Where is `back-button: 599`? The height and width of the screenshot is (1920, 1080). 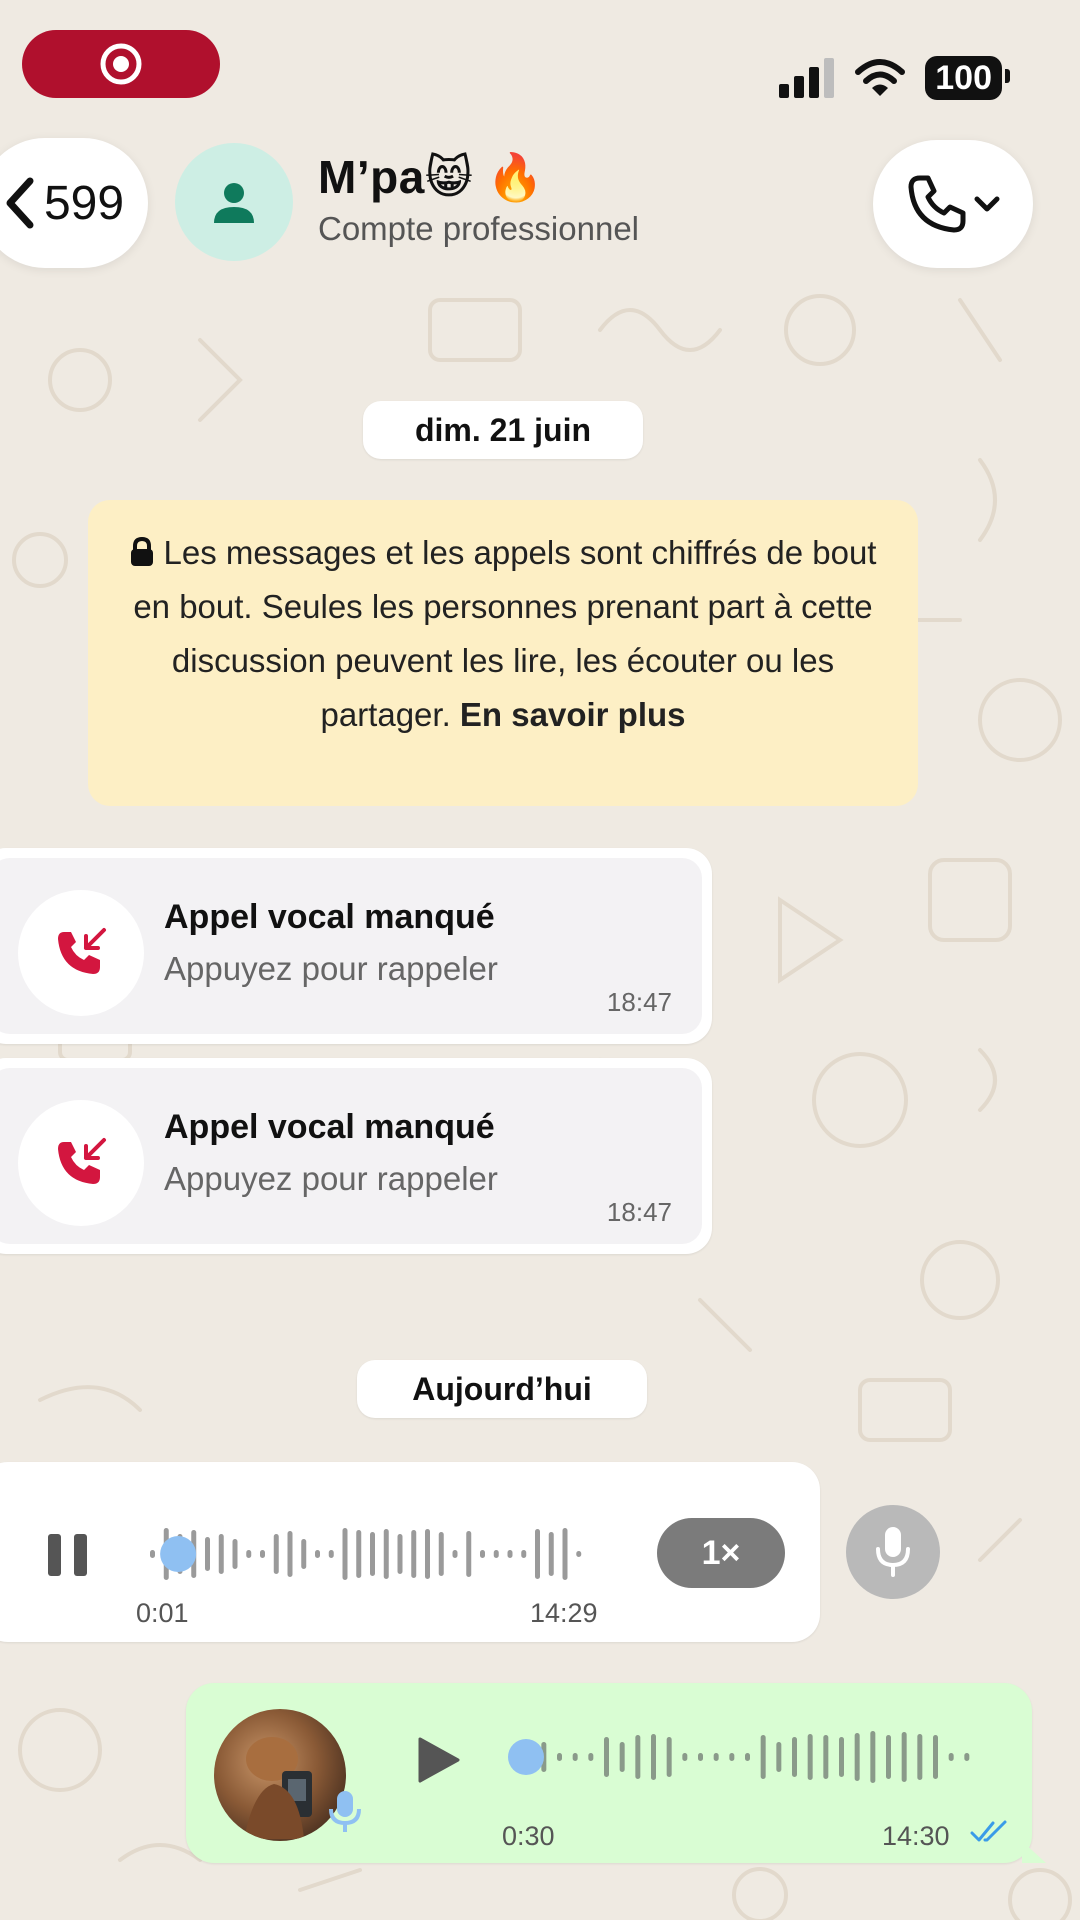
back-button: 599 is located at coordinates (74, 203).